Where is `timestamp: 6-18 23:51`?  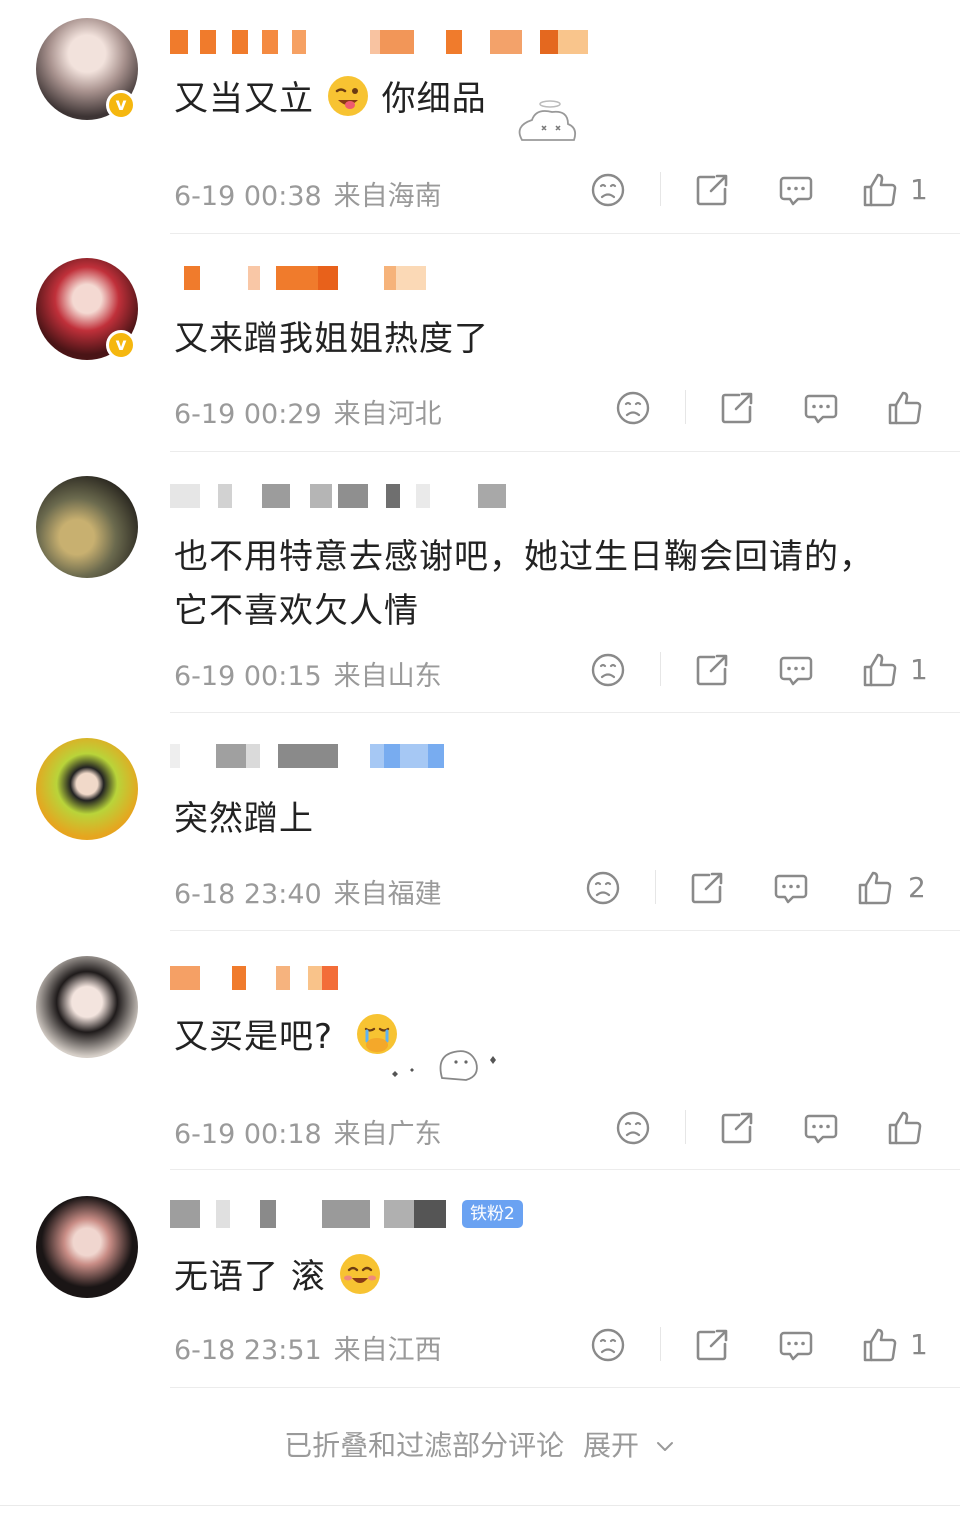
timestamp: 6-18 23:51 is located at coordinates (248, 1350).